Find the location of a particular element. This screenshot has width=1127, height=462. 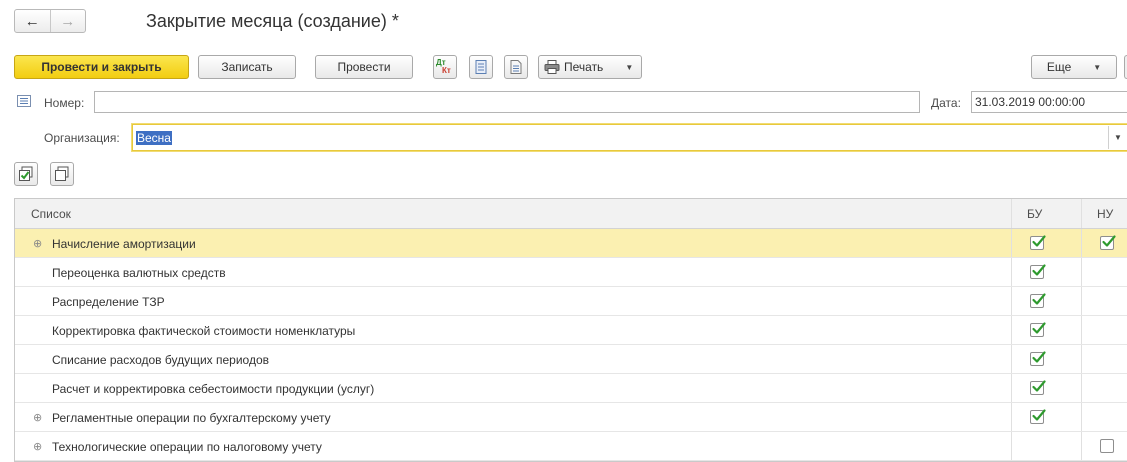

date-label: Дата: is located at coordinates (946, 103).